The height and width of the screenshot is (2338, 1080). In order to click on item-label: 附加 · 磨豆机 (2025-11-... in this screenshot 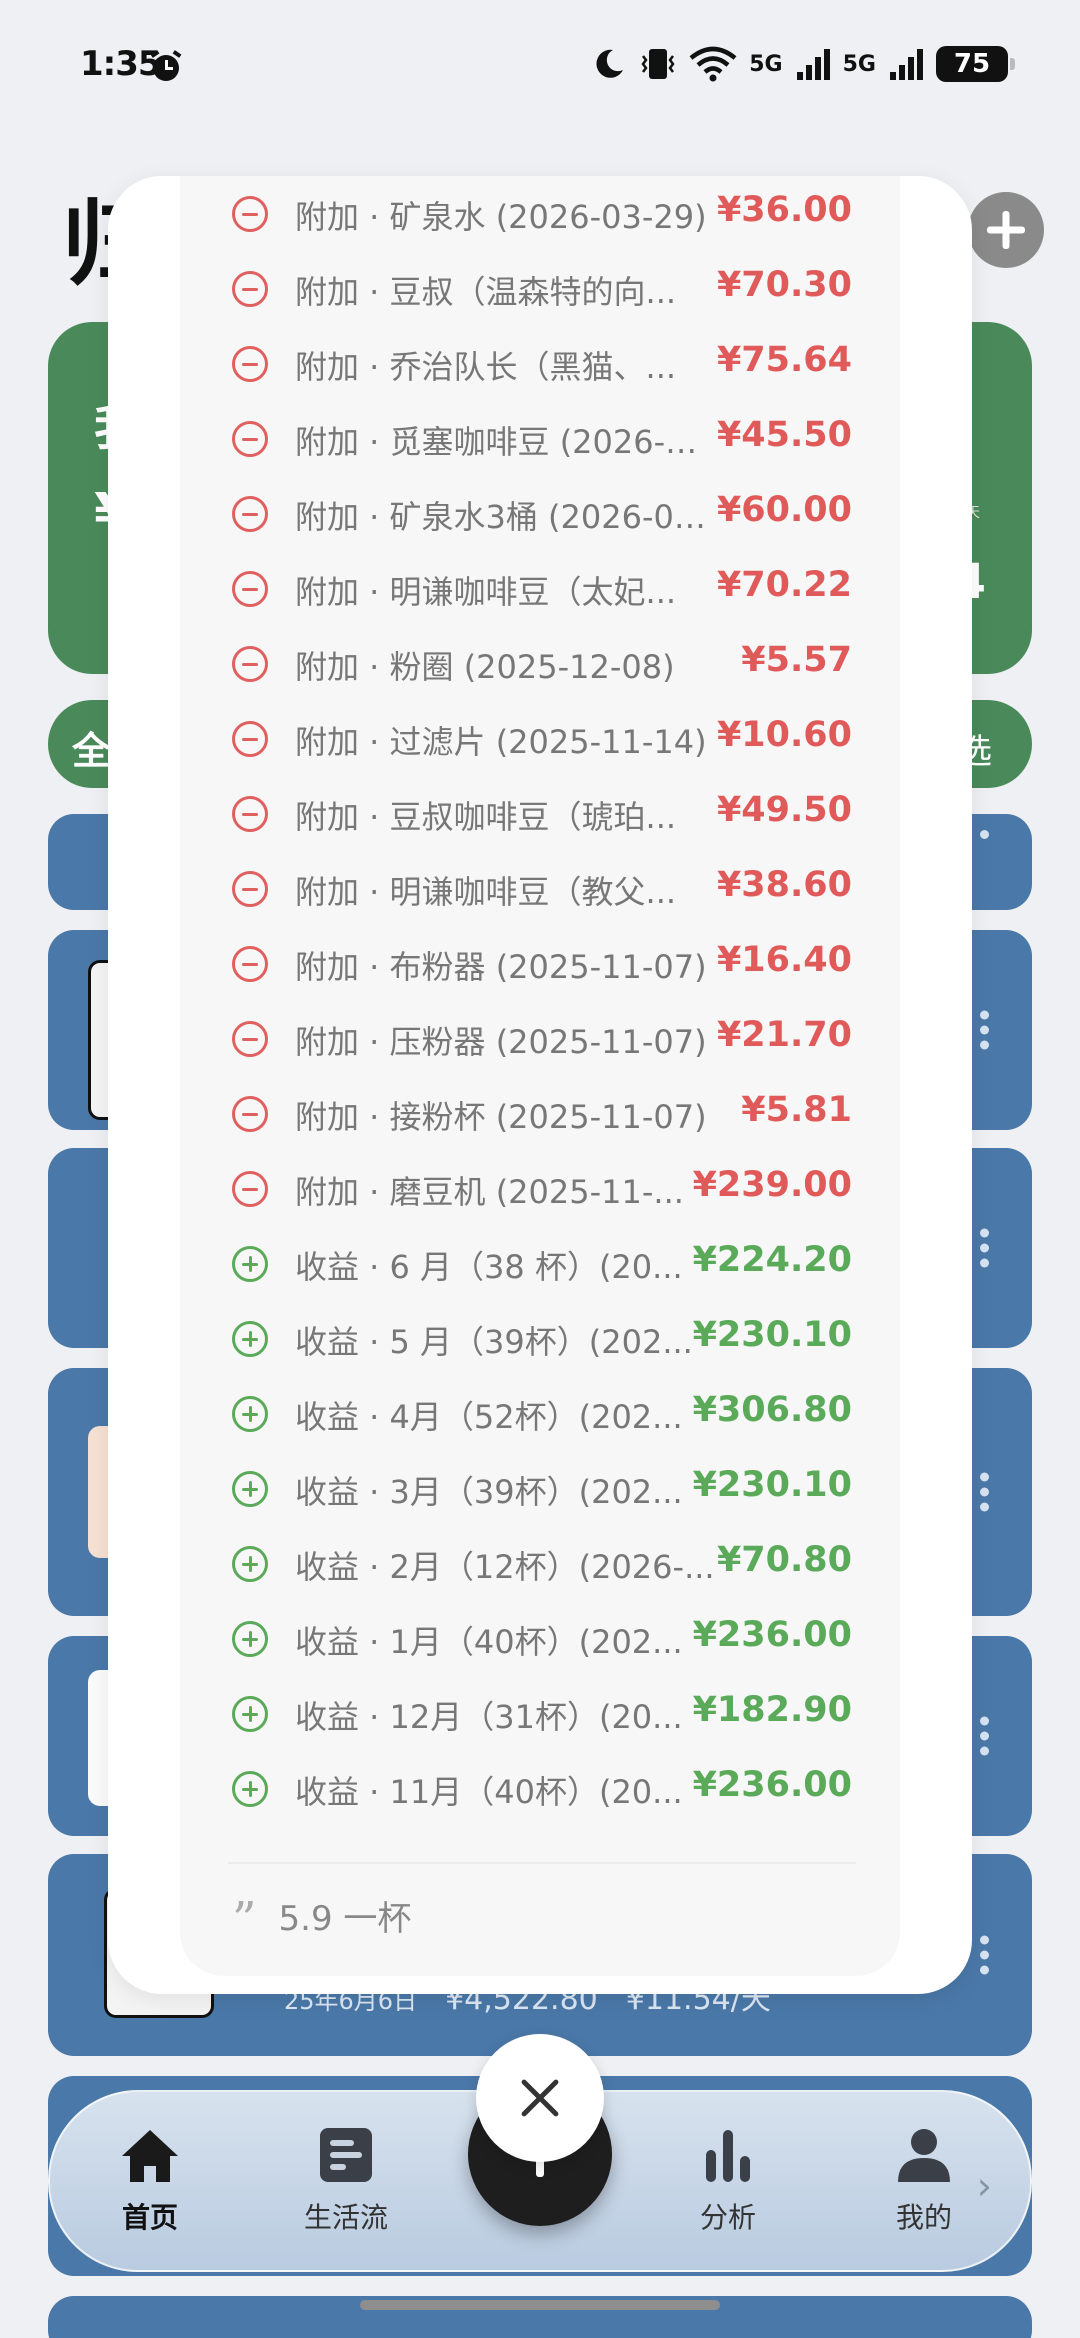, I will do `click(489, 1192)`.